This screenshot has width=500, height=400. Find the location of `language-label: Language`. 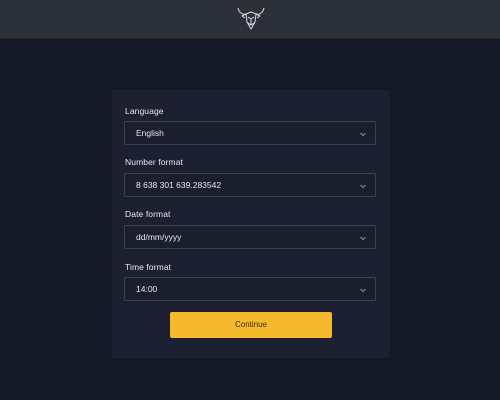

language-label: Language is located at coordinates (144, 111).